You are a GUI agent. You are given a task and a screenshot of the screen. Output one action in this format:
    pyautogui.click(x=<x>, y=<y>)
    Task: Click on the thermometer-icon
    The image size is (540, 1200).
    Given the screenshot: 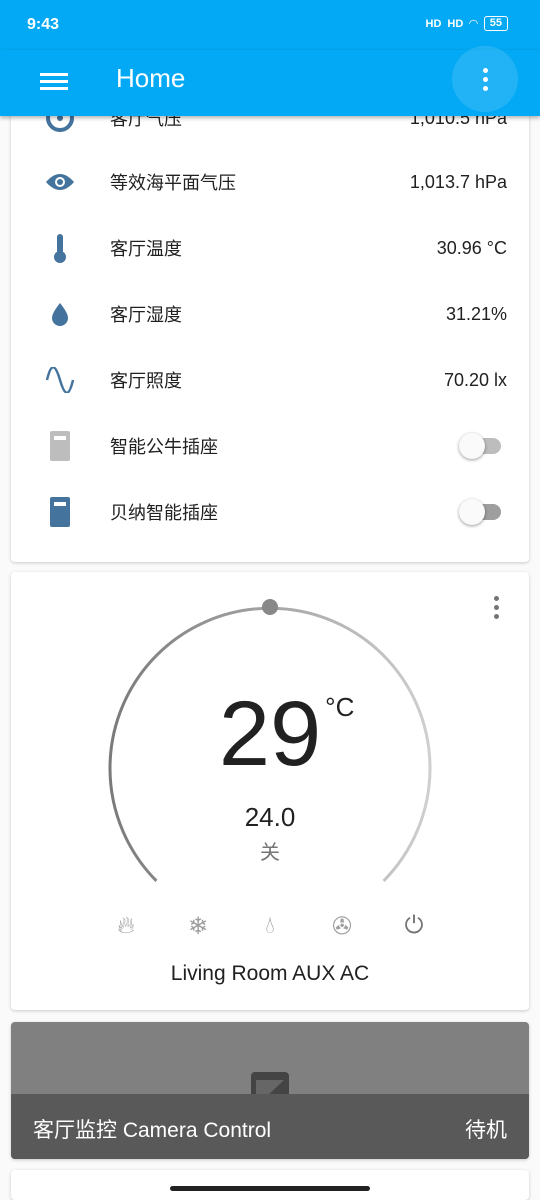 What is the action you would take?
    pyautogui.click(x=60, y=248)
    